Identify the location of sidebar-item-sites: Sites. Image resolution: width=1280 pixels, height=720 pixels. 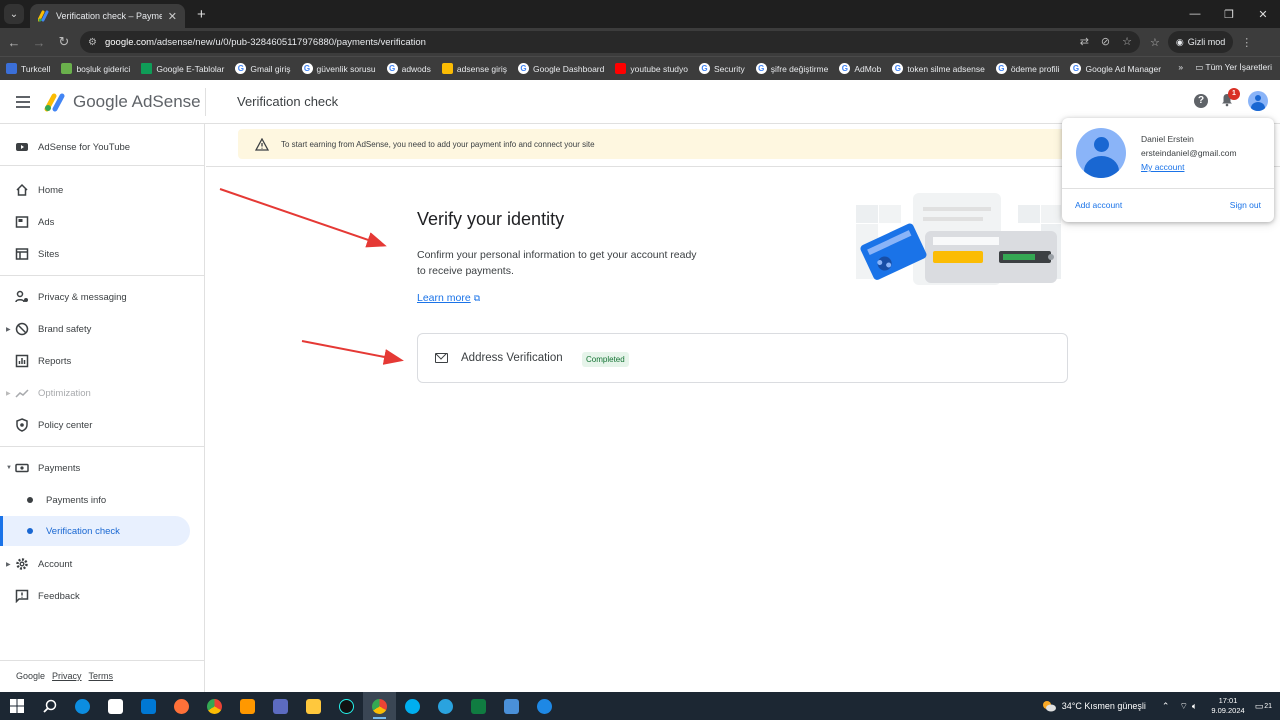
(95, 254).